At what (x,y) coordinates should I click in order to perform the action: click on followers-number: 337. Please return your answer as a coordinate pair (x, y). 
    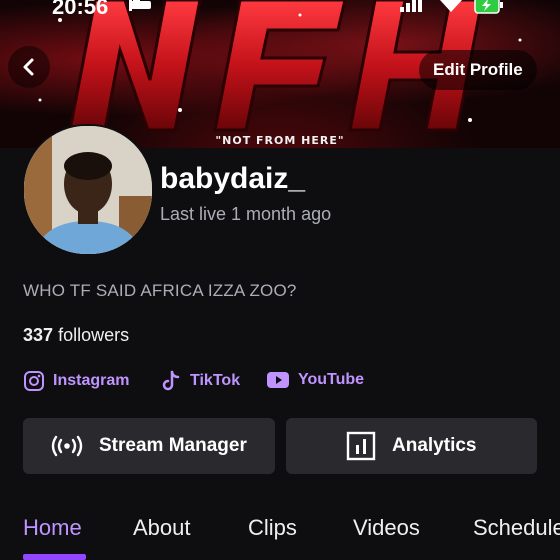
    Looking at the image, I should click on (38, 335).